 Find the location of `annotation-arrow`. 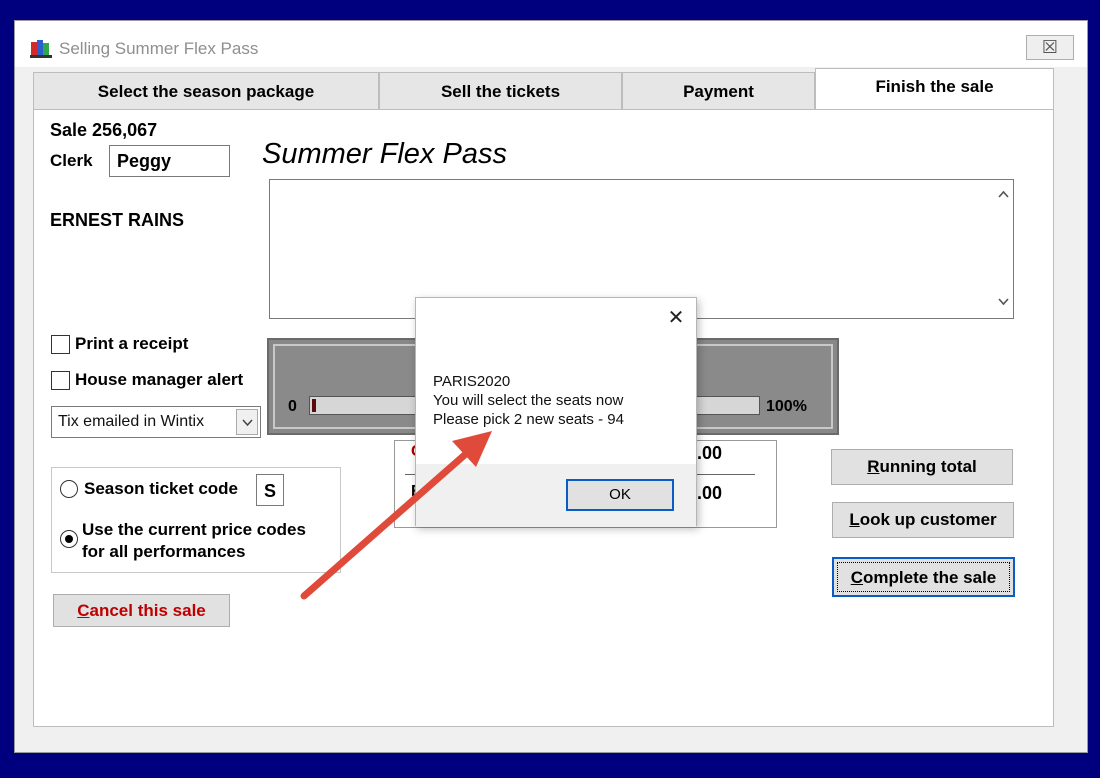

annotation-arrow is located at coordinates (396, 515).